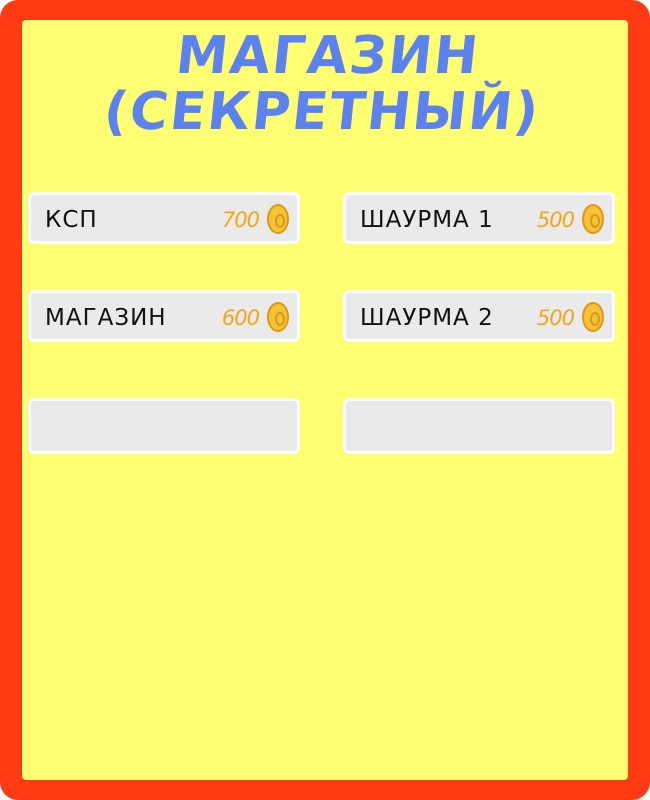  I want to click on shop-item-shawarma-2: ШАУРМА 2 500, so click(479, 316).